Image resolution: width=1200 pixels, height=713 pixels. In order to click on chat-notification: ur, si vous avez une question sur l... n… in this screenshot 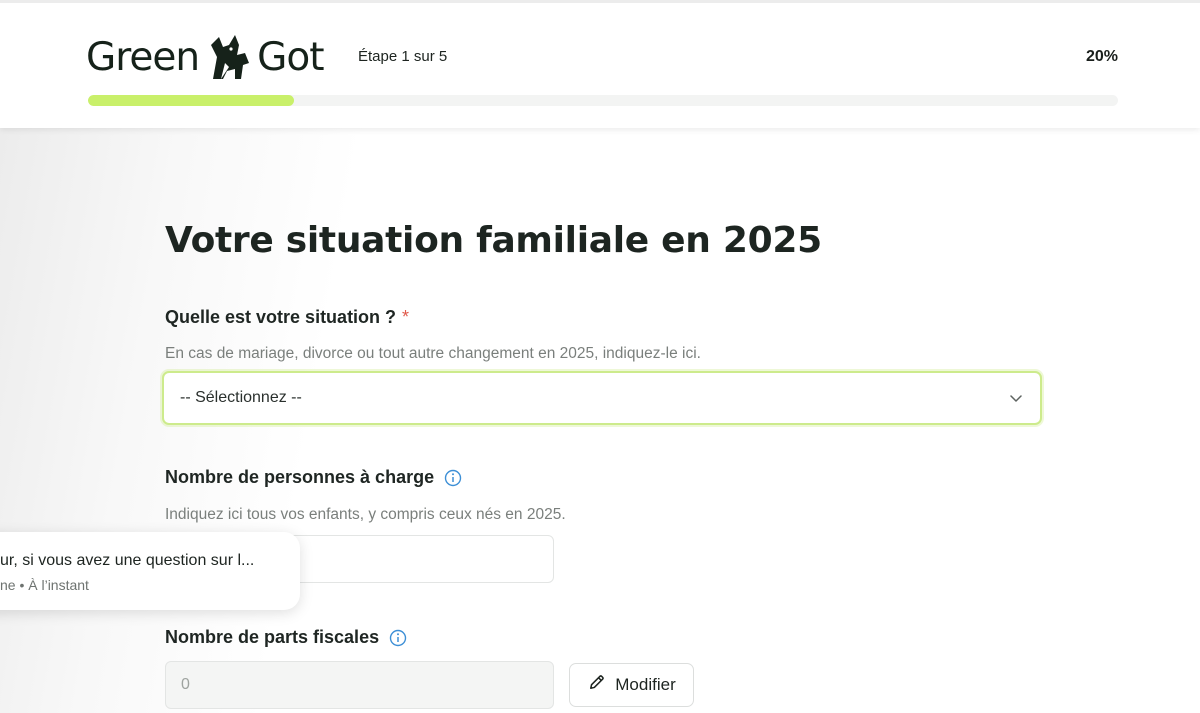, I will do `click(150, 571)`.